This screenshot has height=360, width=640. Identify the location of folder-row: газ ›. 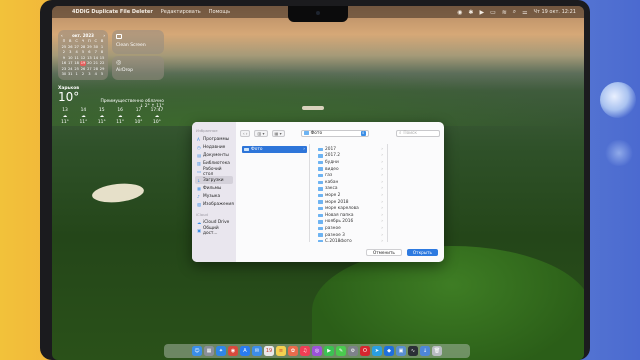
(350, 175).